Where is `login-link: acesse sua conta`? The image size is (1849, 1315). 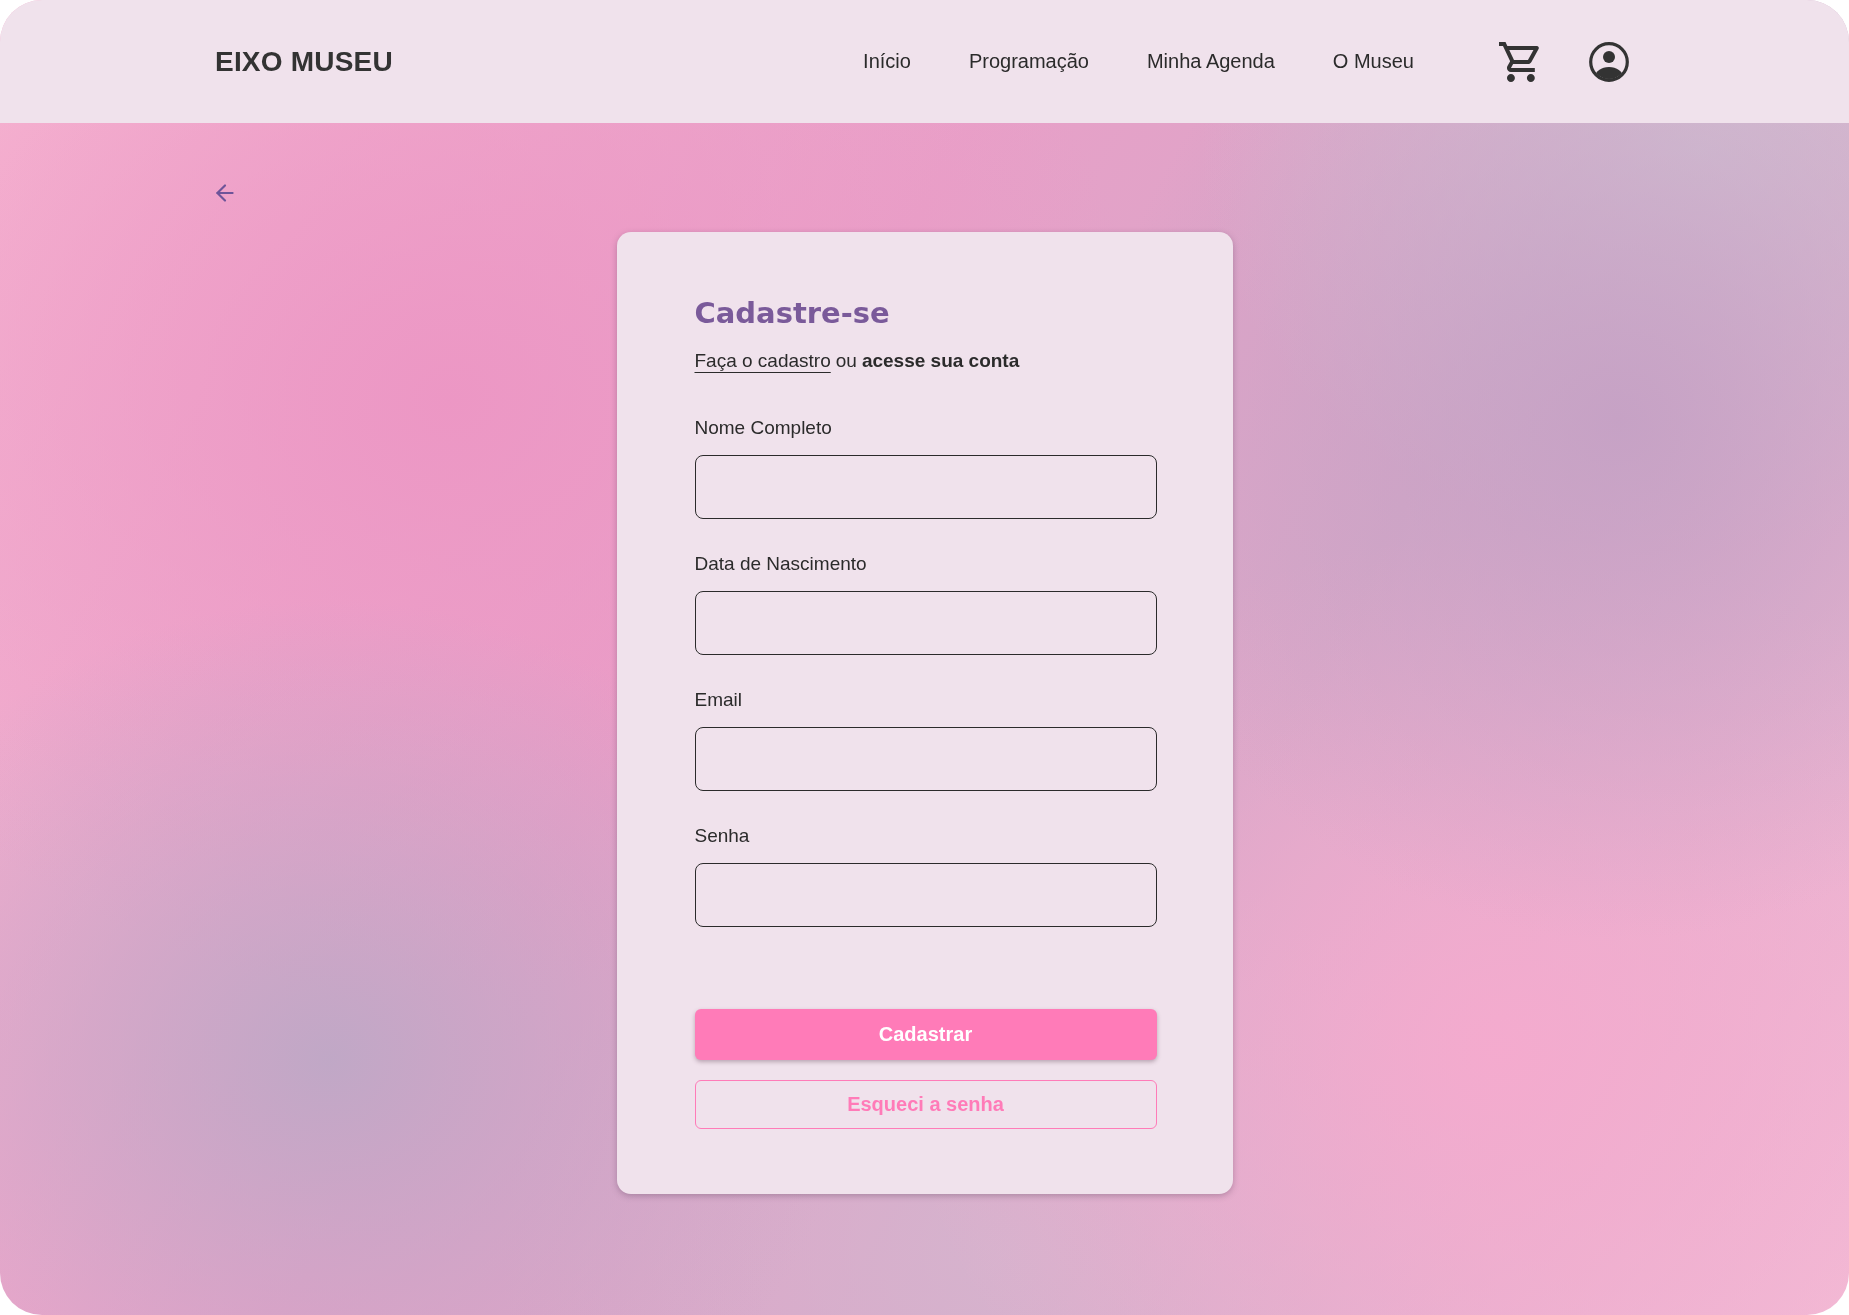
login-link: acesse sua conta is located at coordinates (940, 361).